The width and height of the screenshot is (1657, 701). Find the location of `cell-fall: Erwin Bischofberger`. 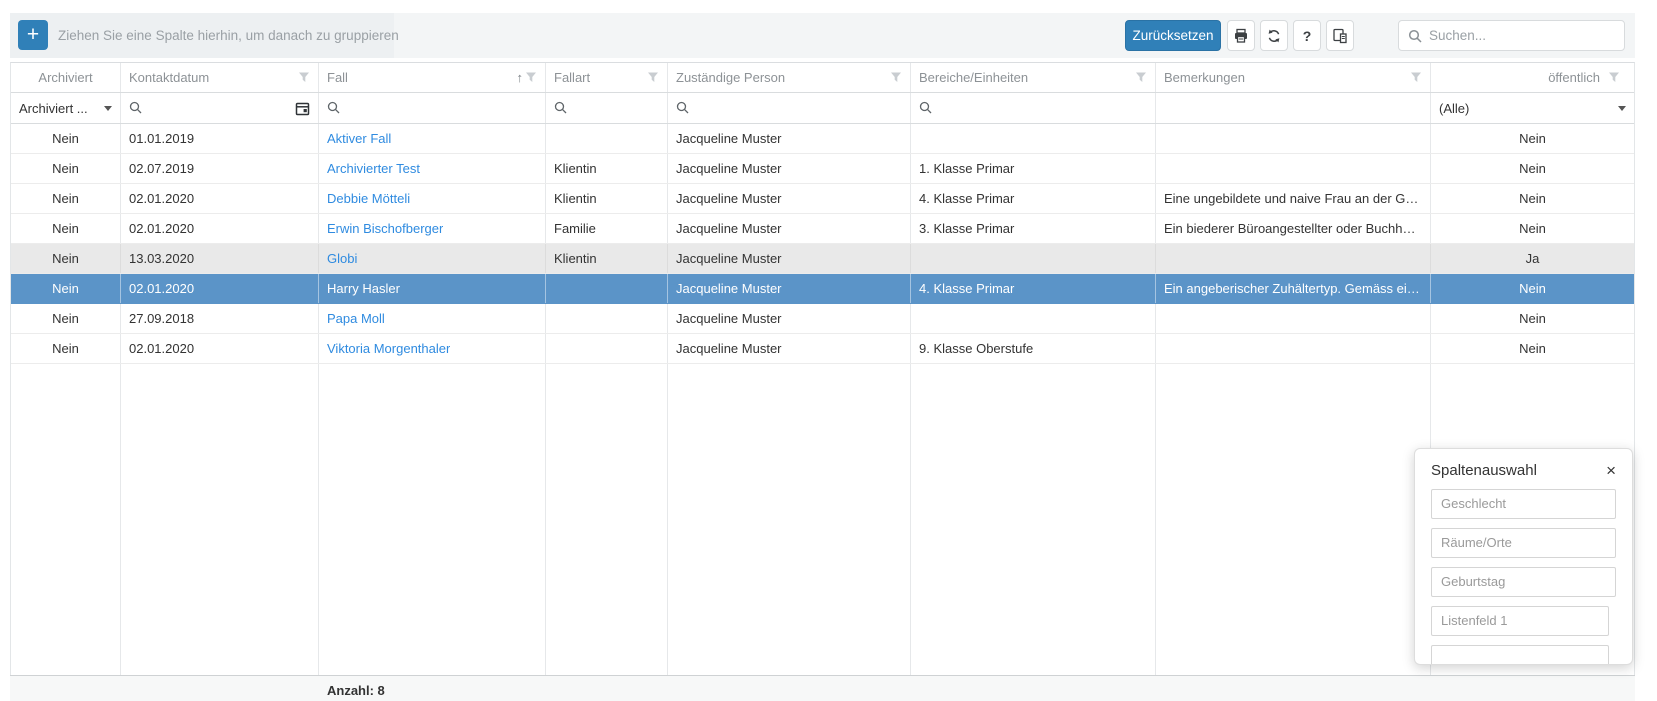

cell-fall: Erwin Bischofberger is located at coordinates (432, 228).